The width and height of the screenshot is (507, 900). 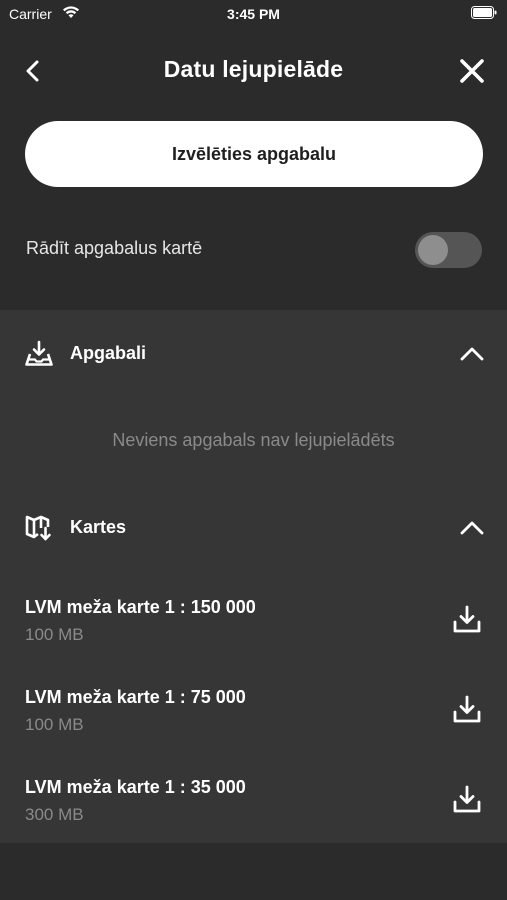 What do you see at coordinates (108, 353) in the screenshot?
I see `areas-section-title: Apgabali` at bounding box center [108, 353].